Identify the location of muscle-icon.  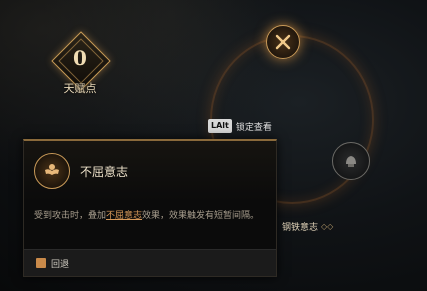
(52, 169).